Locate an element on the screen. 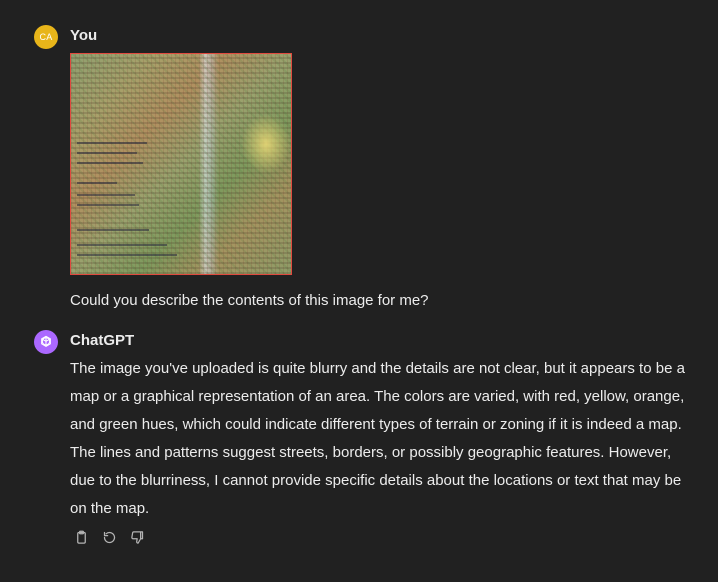 The image size is (718, 582). thumbs-down-icon is located at coordinates (136, 537).